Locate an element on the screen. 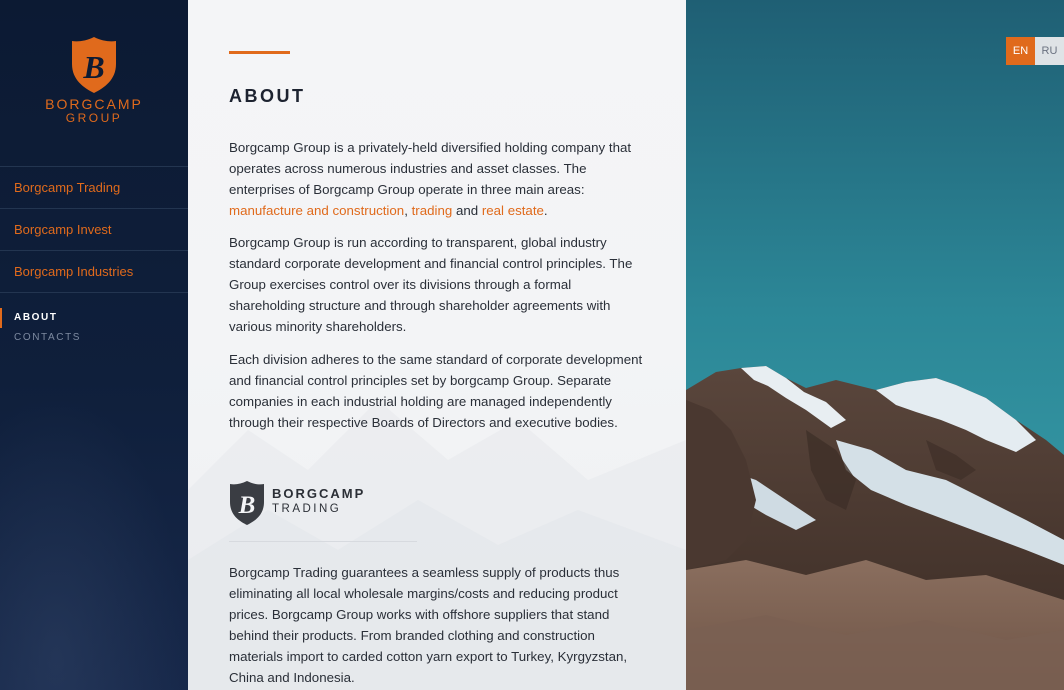  division-link-invest: Borgcamp Invest is located at coordinates (94, 230).